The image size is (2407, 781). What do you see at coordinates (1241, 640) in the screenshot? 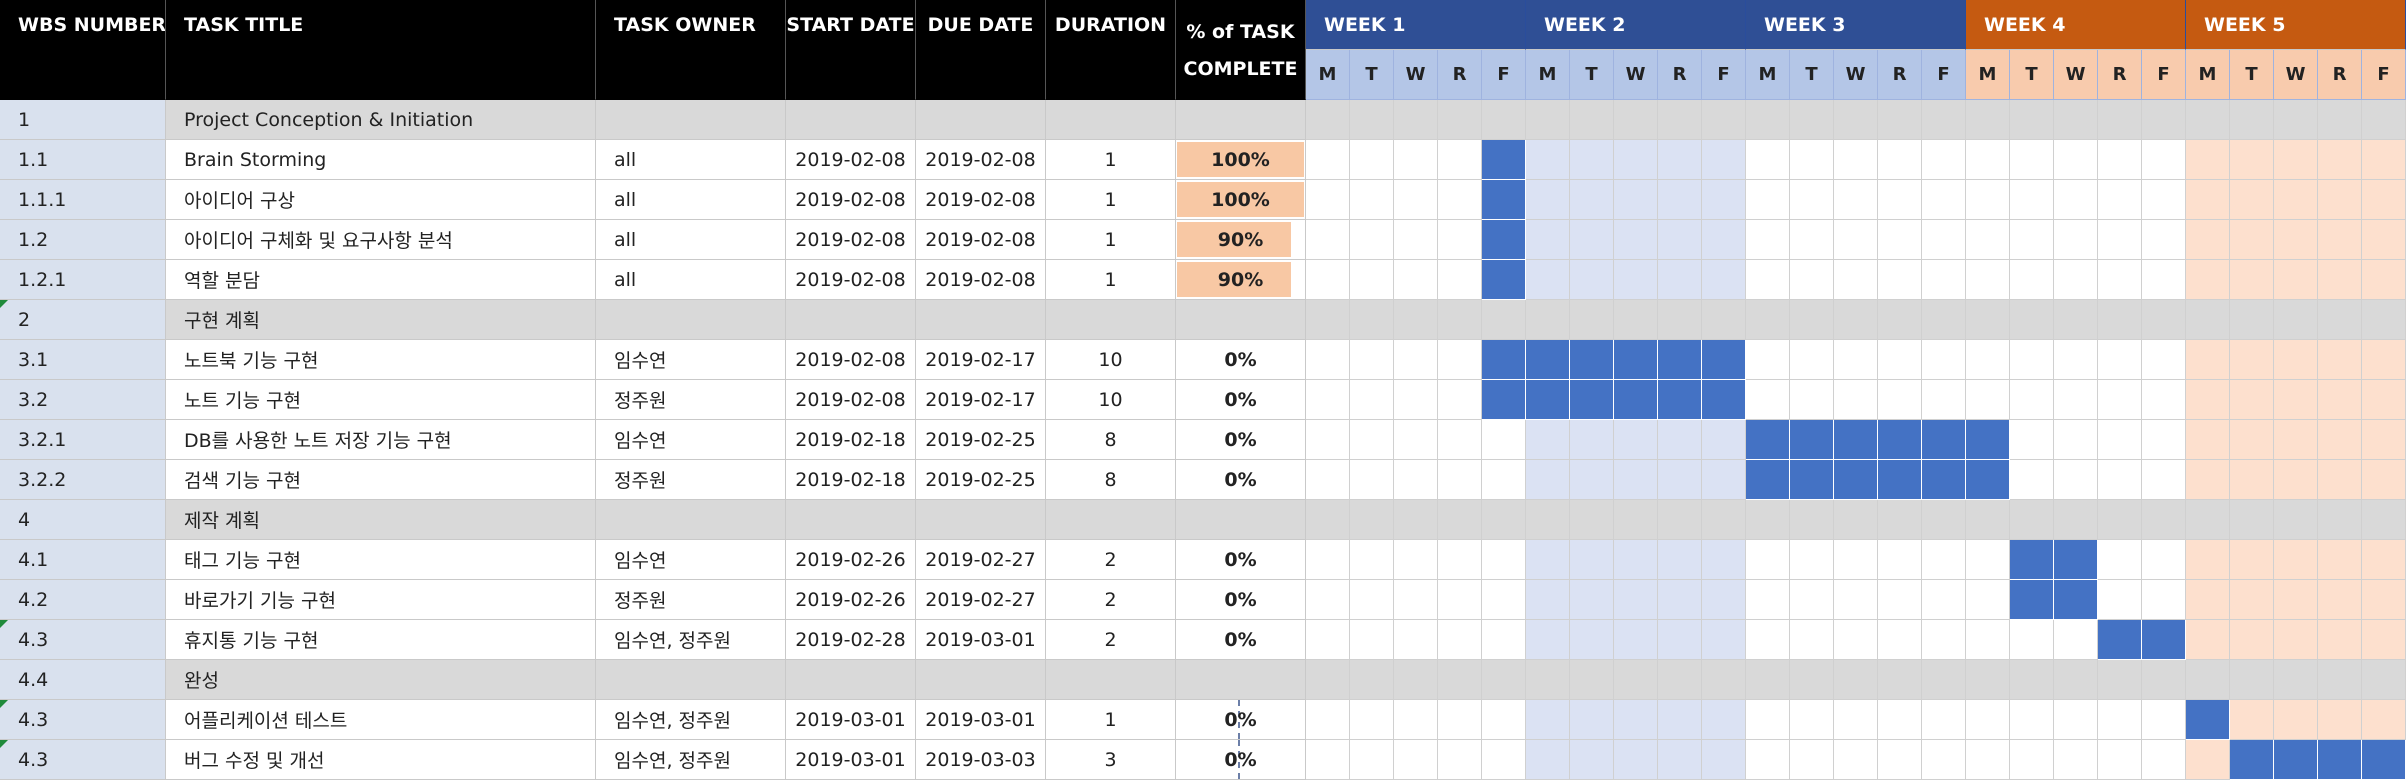
I see `percent-complete-cell: 0%` at bounding box center [1241, 640].